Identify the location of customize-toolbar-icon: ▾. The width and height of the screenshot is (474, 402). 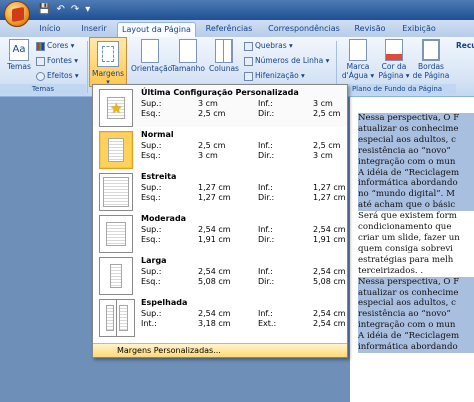
(87, 10).